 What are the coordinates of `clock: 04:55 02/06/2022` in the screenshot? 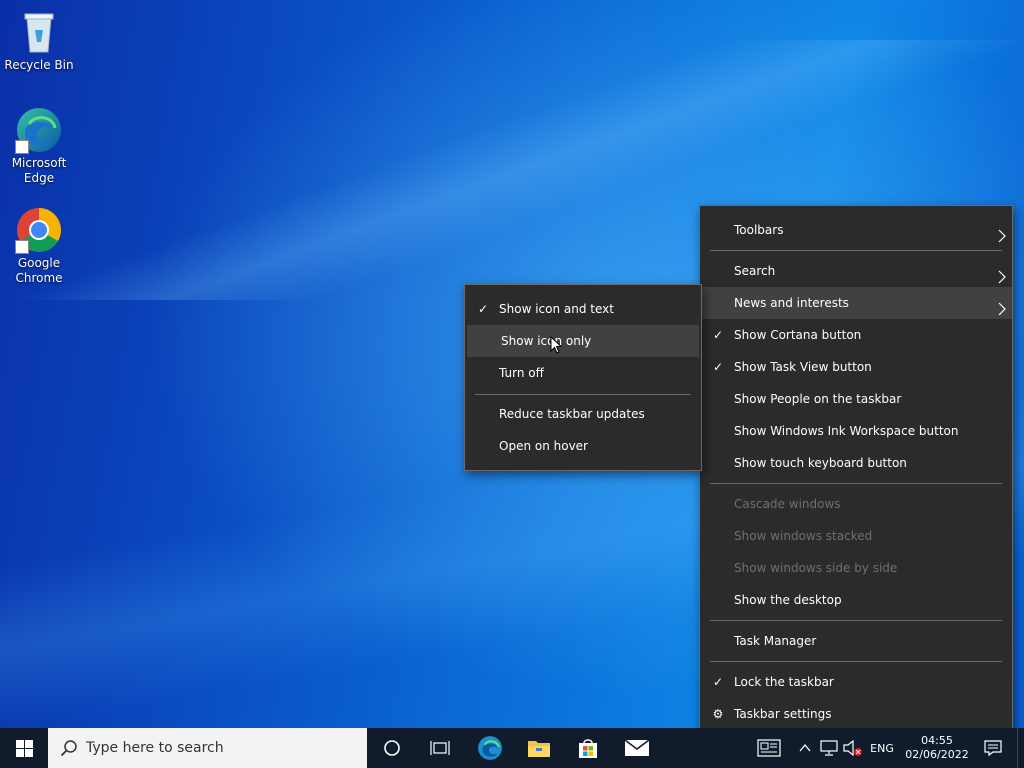 It's located at (937, 748).